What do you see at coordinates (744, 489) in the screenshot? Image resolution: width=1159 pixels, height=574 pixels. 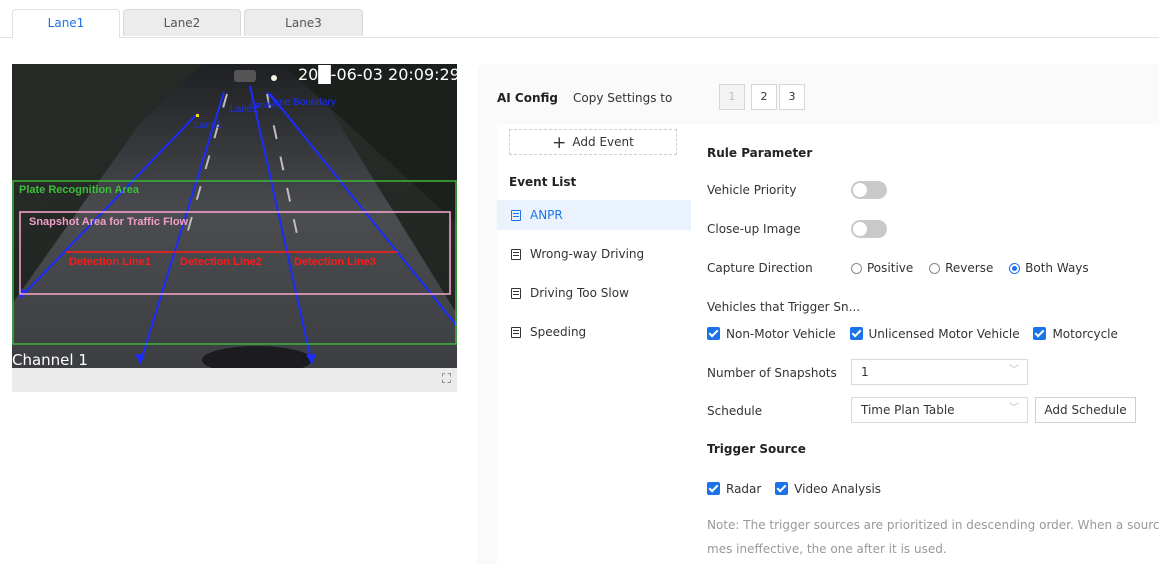 I see `checkbox-label: Radar` at bounding box center [744, 489].